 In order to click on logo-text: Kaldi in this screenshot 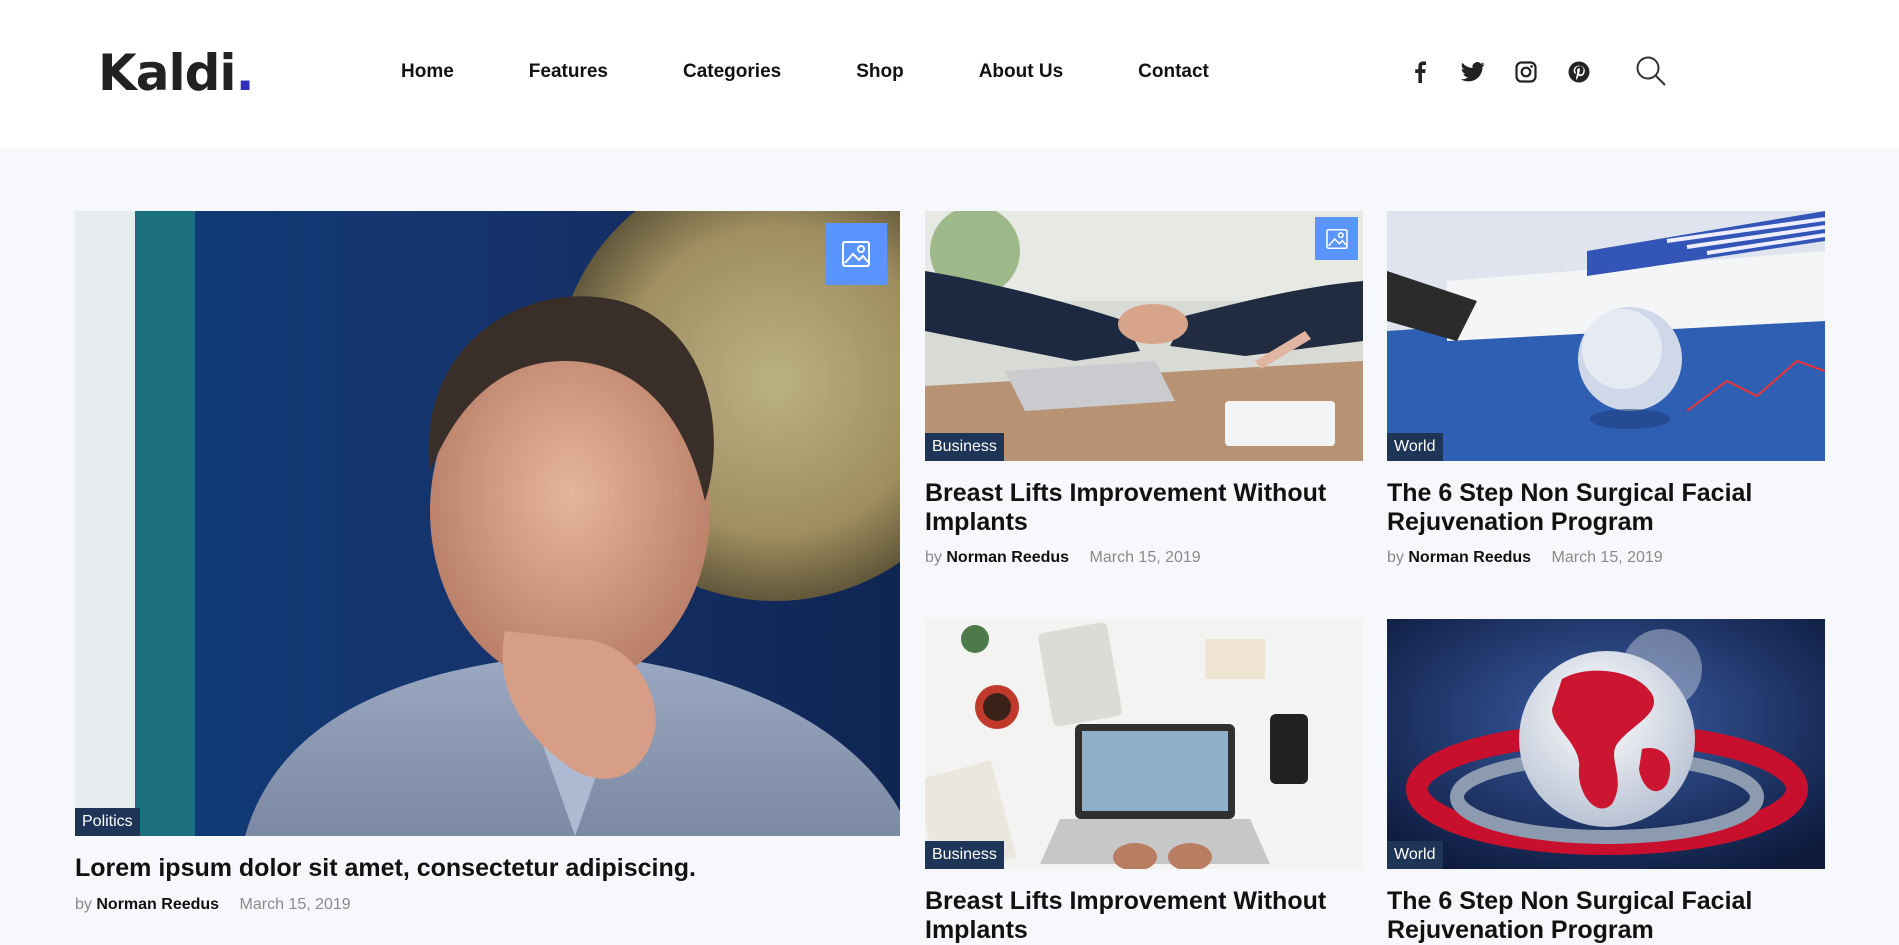, I will do `click(167, 73)`.